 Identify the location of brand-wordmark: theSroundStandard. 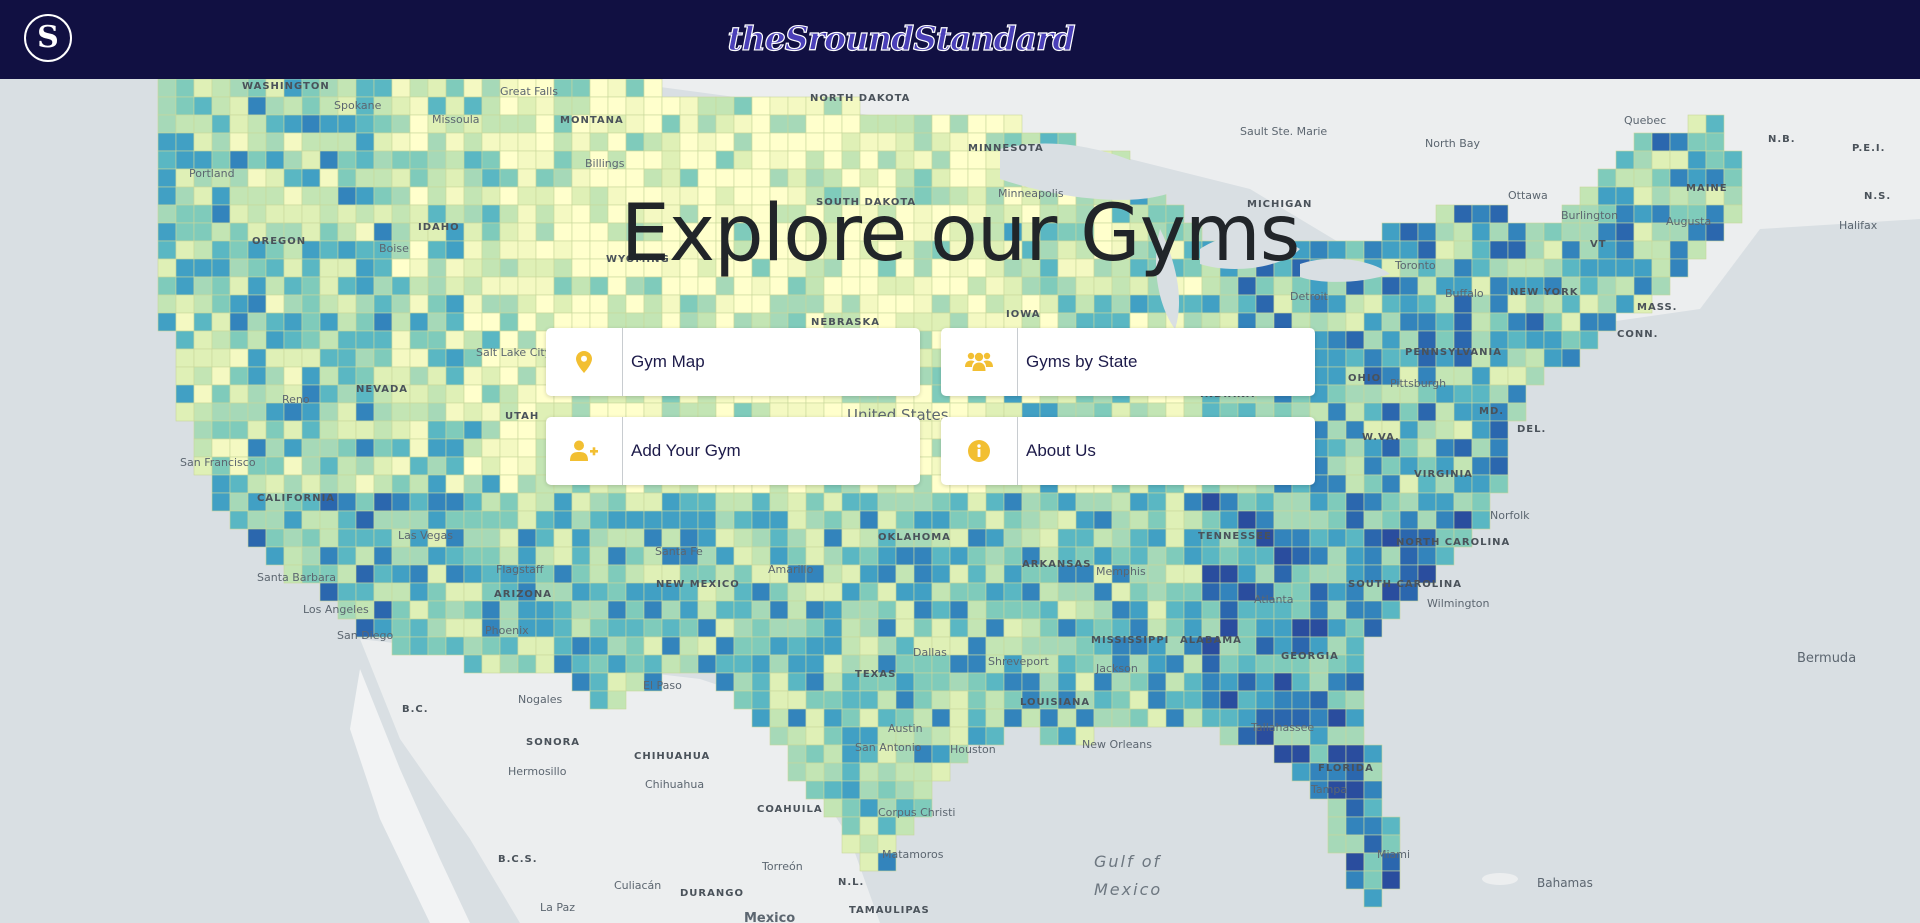
(901, 38).